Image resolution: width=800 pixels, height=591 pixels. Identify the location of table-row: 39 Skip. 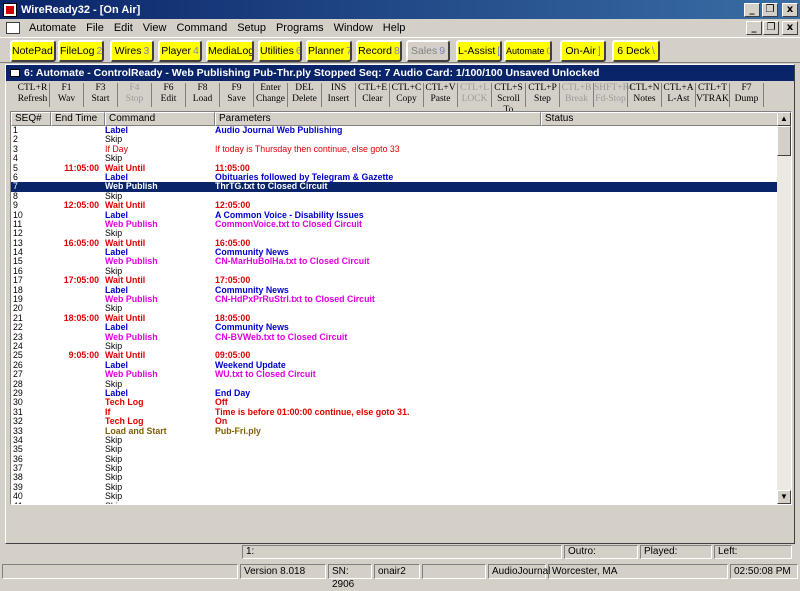
(395, 487).